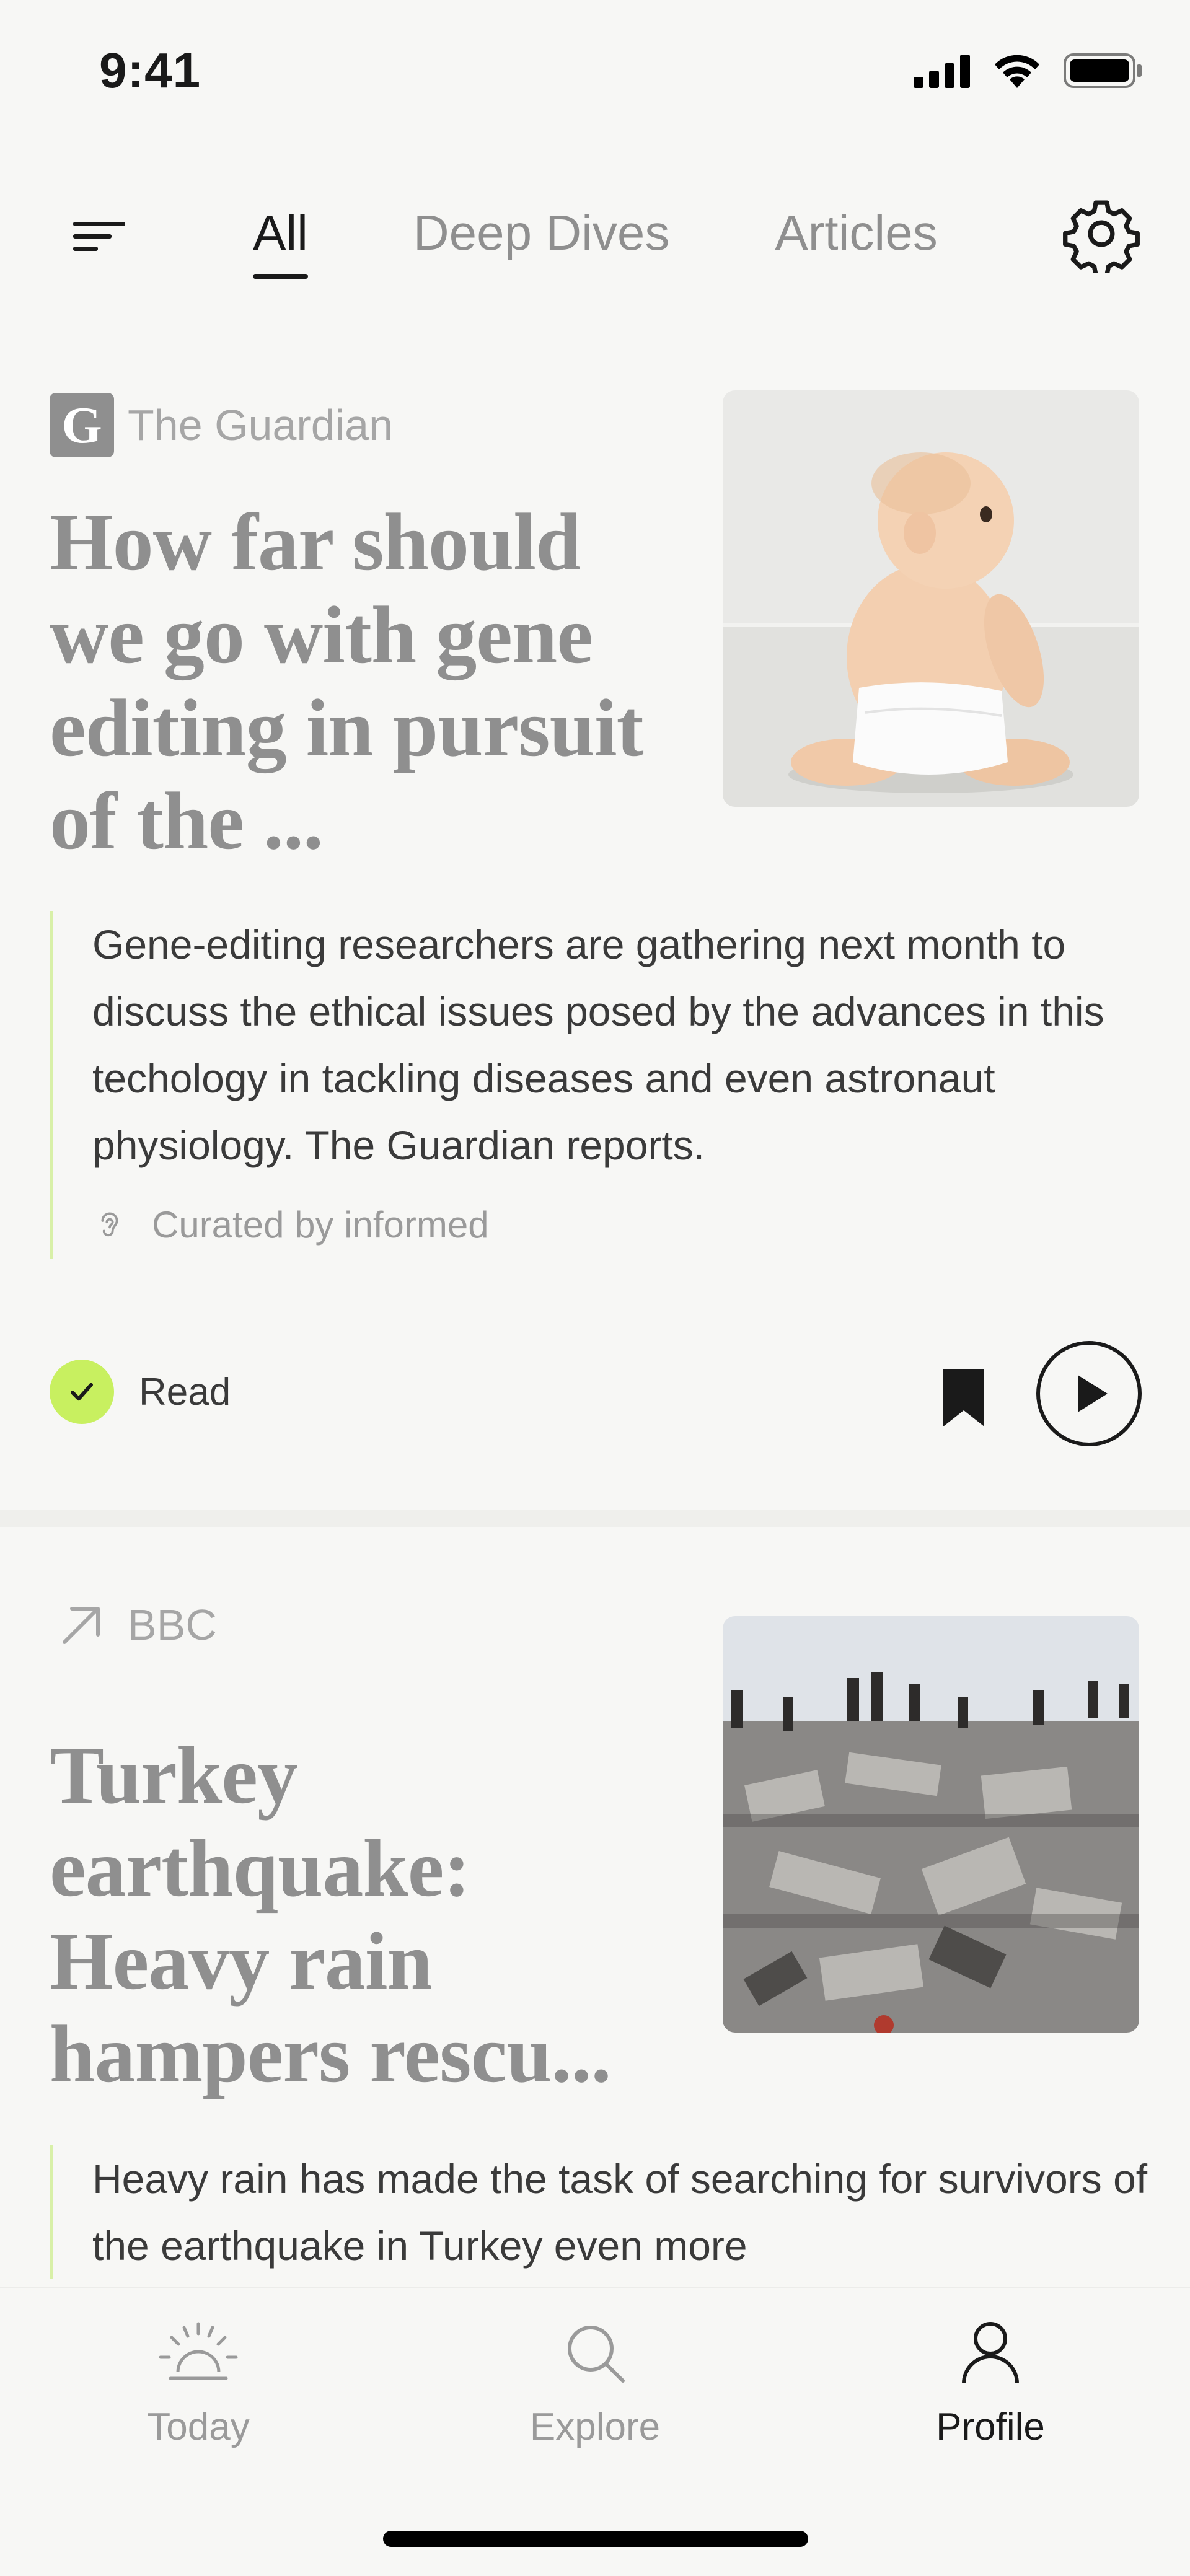  I want to click on home-indicator, so click(595, 2539).